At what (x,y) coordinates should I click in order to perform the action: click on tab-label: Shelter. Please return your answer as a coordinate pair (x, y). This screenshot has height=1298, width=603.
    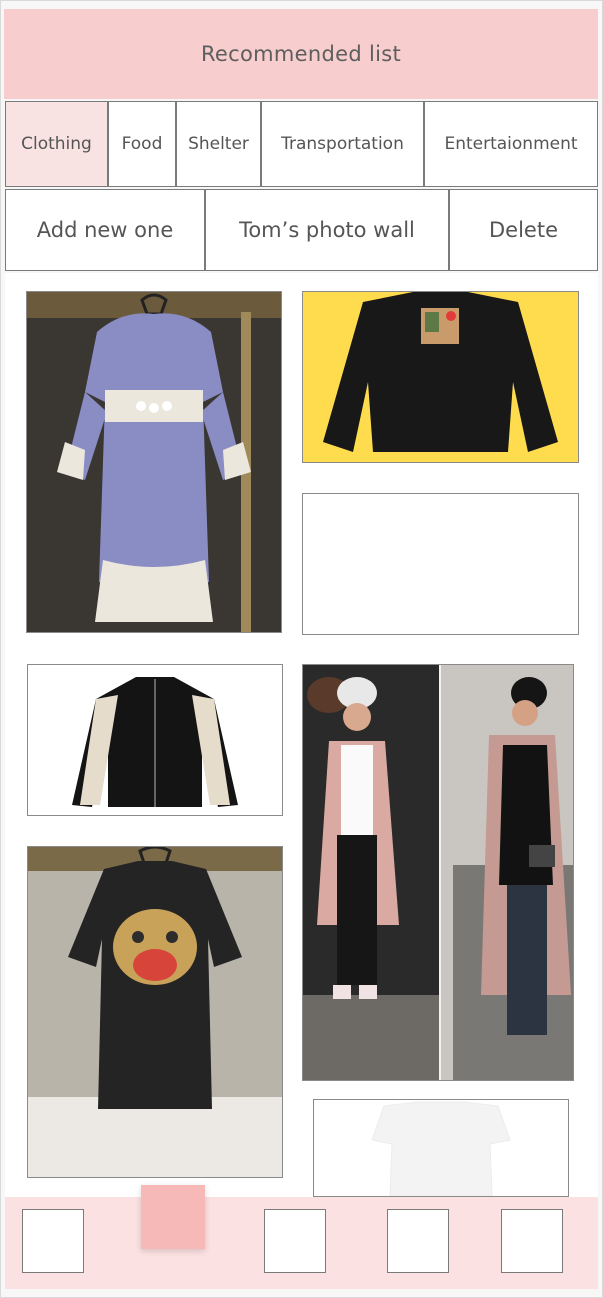
    Looking at the image, I should click on (218, 144).